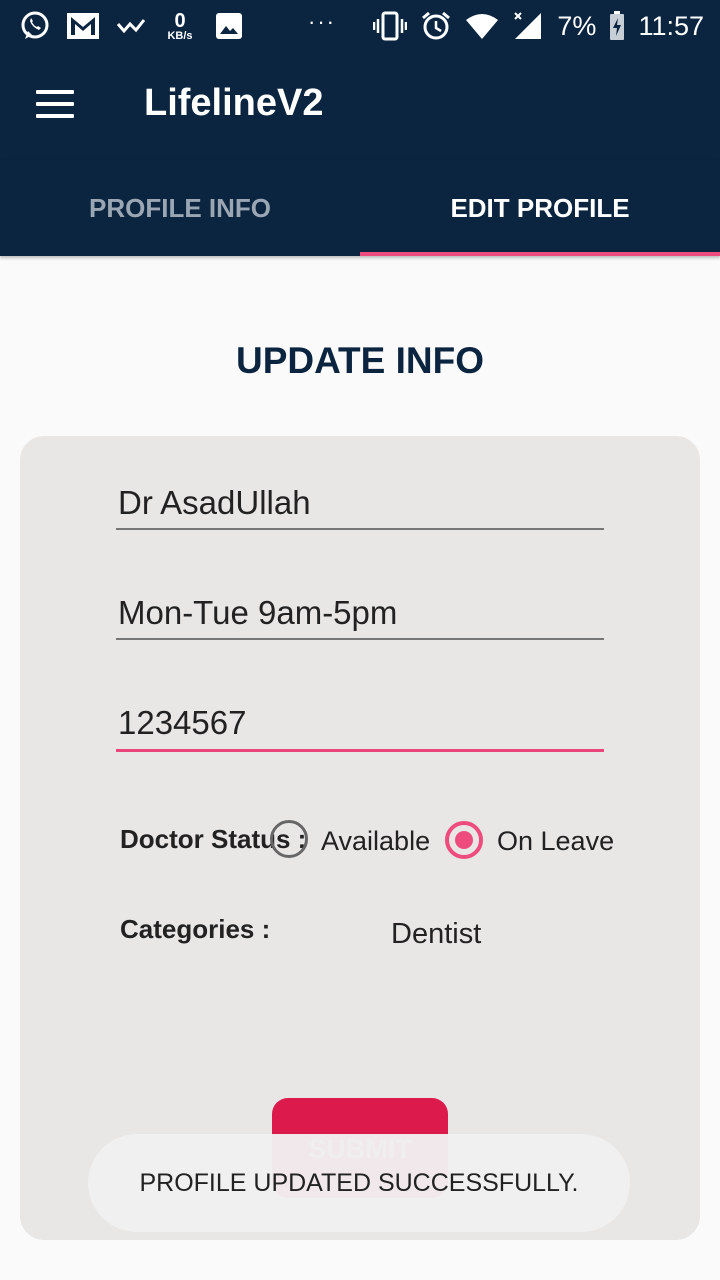 The image size is (720, 1280). What do you see at coordinates (131, 26) in the screenshot?
I see `check-icon` at bounding box center [131, 26].